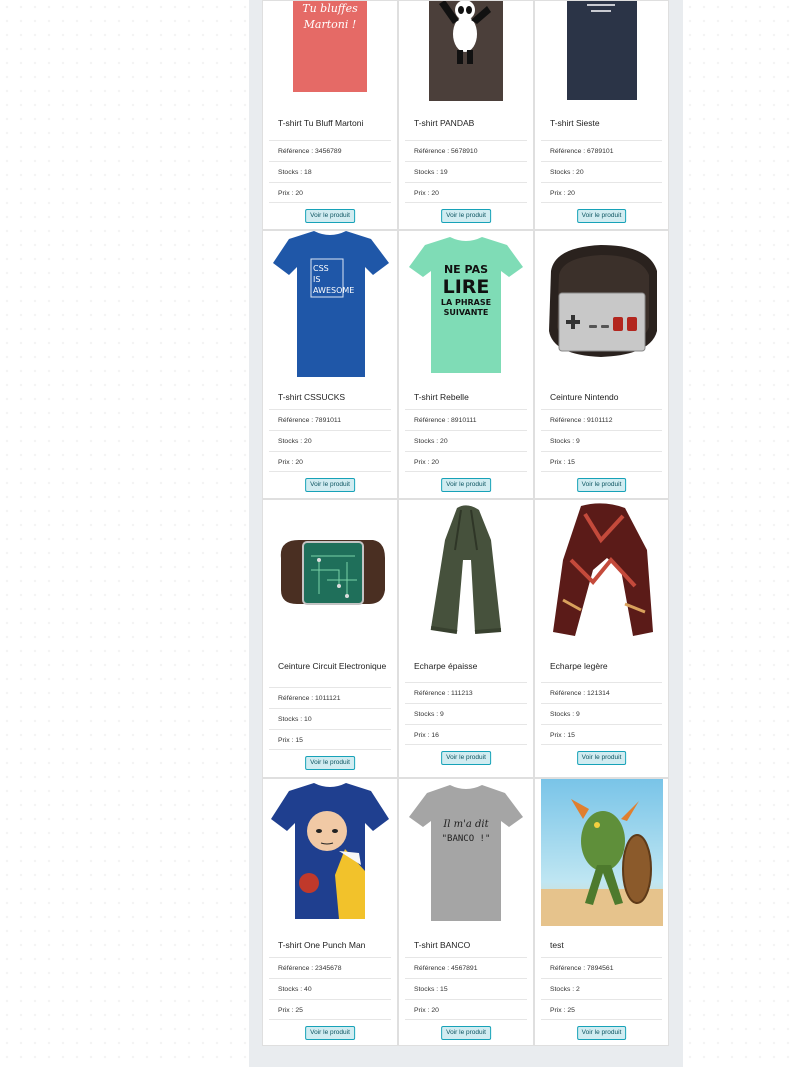 The width and height of the screenshot is (800, 1067). I want to click on product-image-tshirt-blue: CSS IS AWESOME, so click(330, 304).